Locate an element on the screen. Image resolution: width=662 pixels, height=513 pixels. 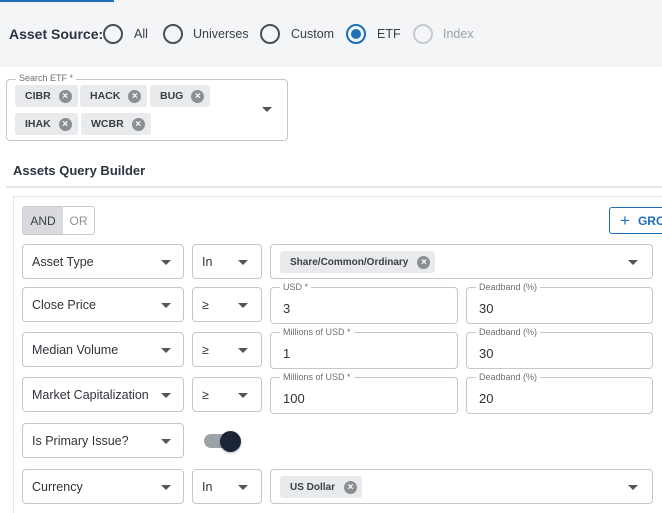
etf-chip: CIBR × is located at coordinates (46, 96).